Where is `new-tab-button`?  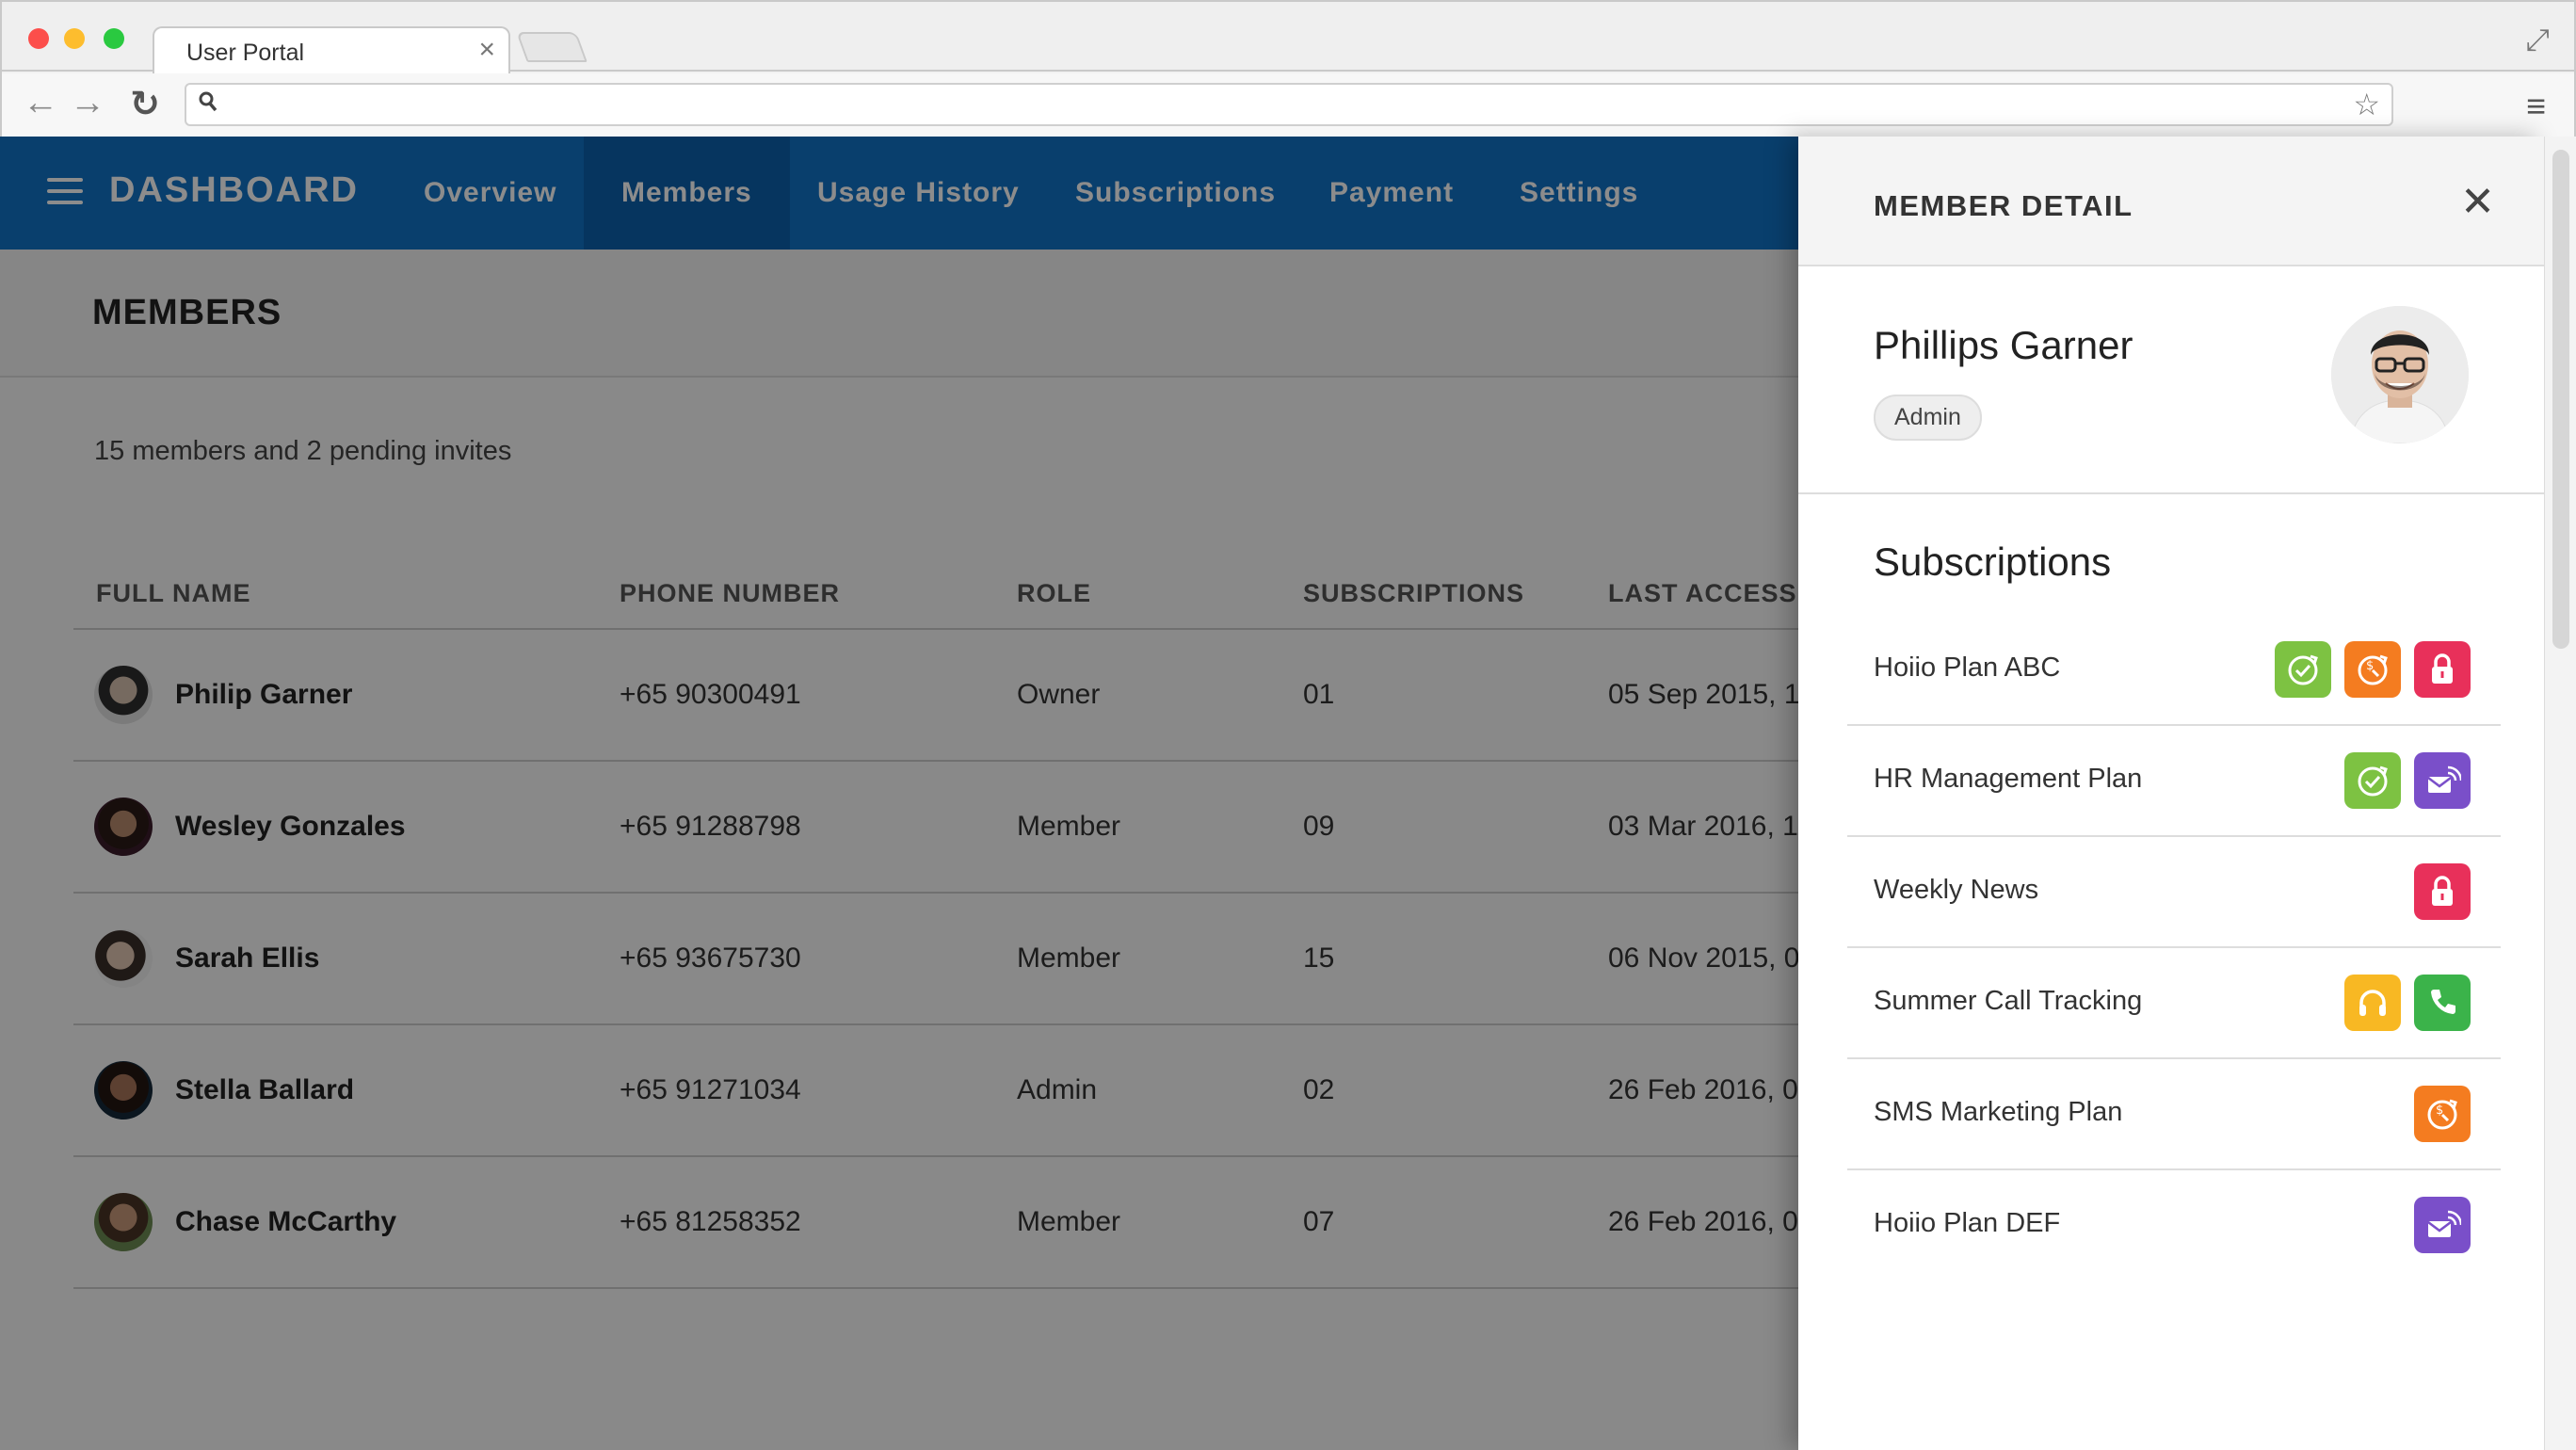 new-tab-button is located at coordinates (552, 47).